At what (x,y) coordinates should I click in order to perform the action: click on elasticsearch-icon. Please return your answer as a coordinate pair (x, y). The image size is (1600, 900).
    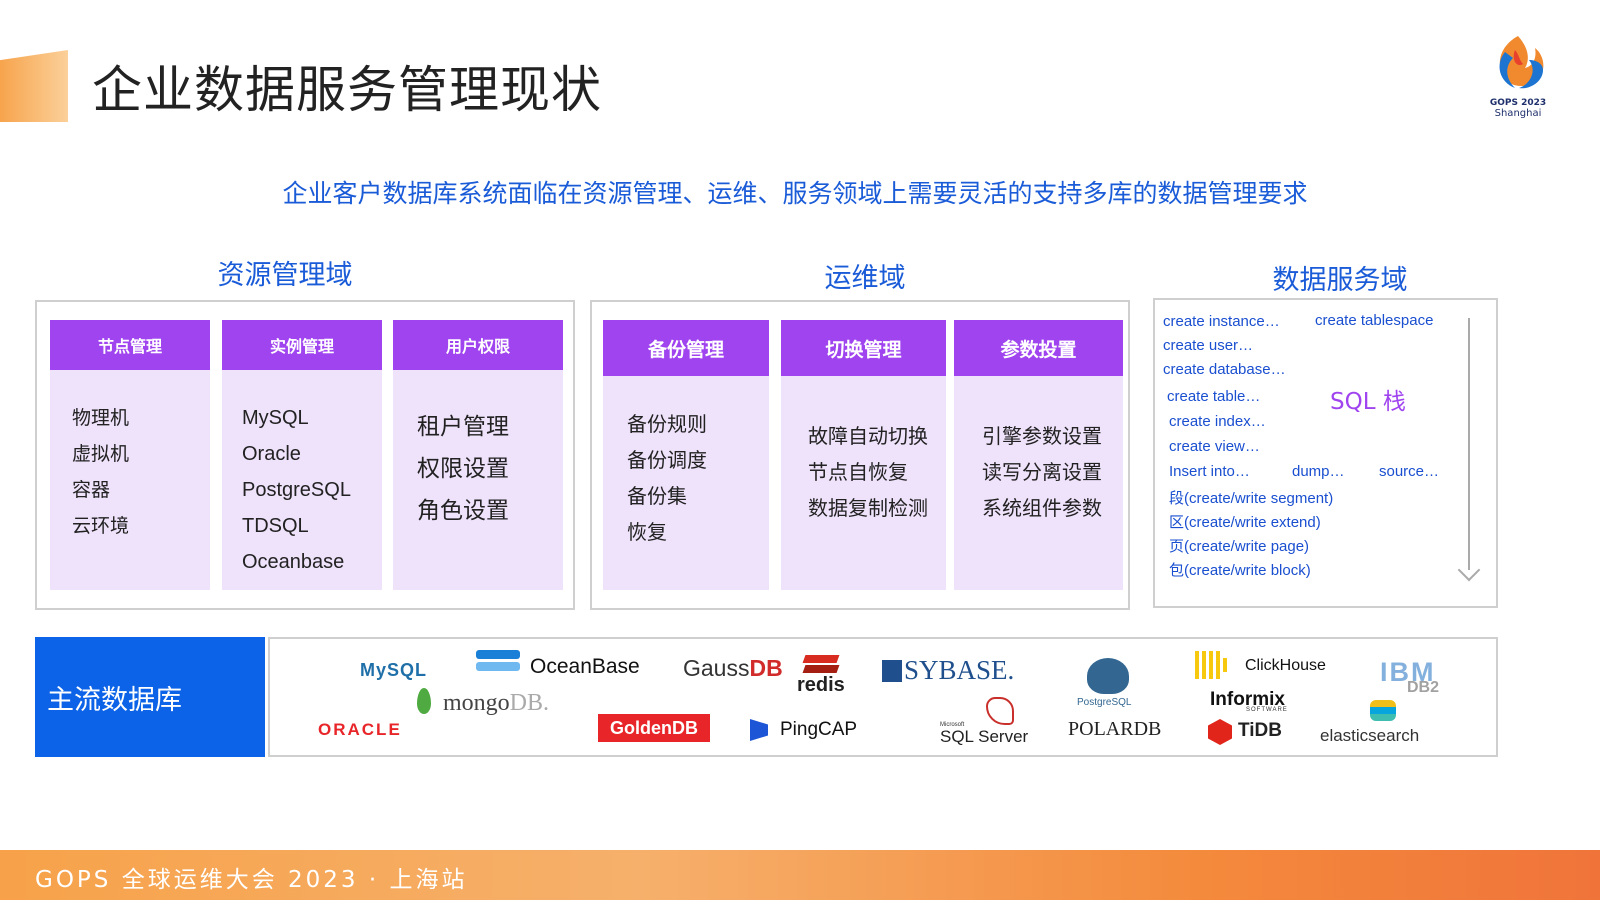
    Looking at the image, I should click on (1383, 710).